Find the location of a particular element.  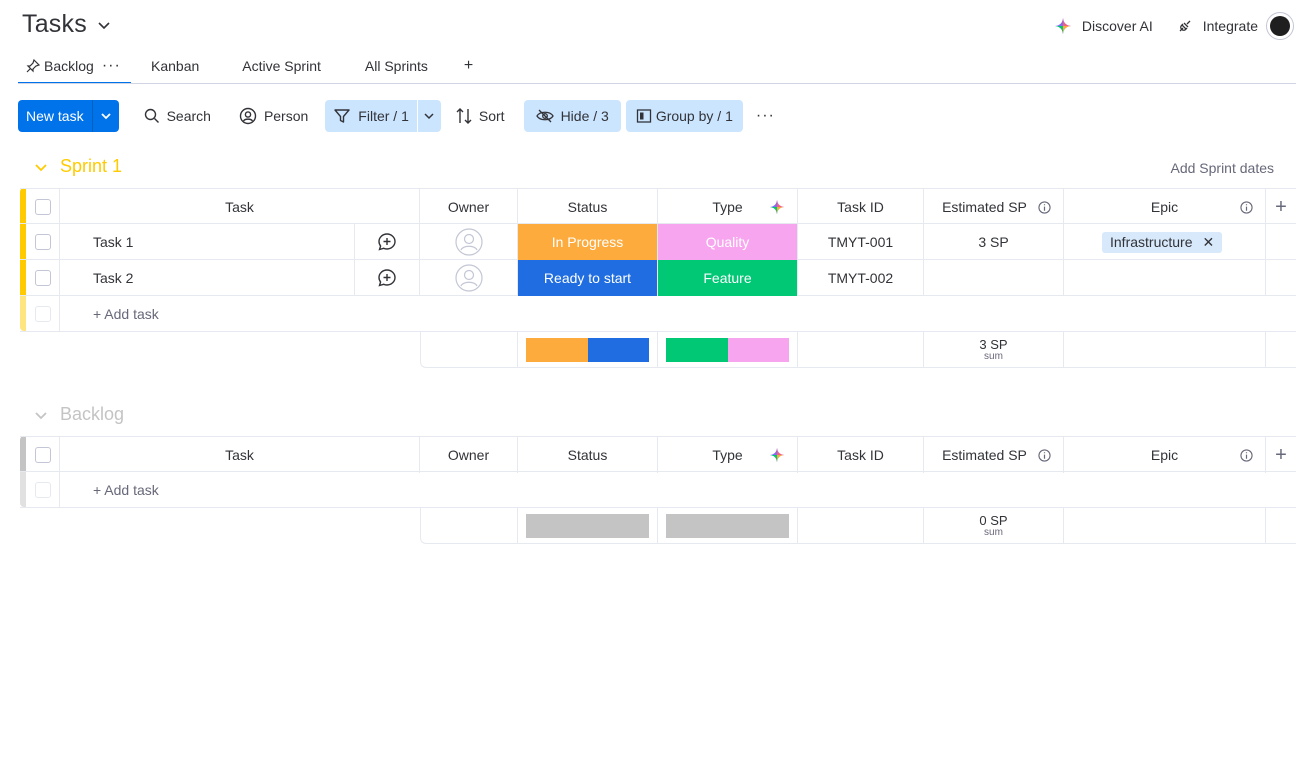

sp-summary-cell: 3 SP sum is located at coordinates (994, 350).